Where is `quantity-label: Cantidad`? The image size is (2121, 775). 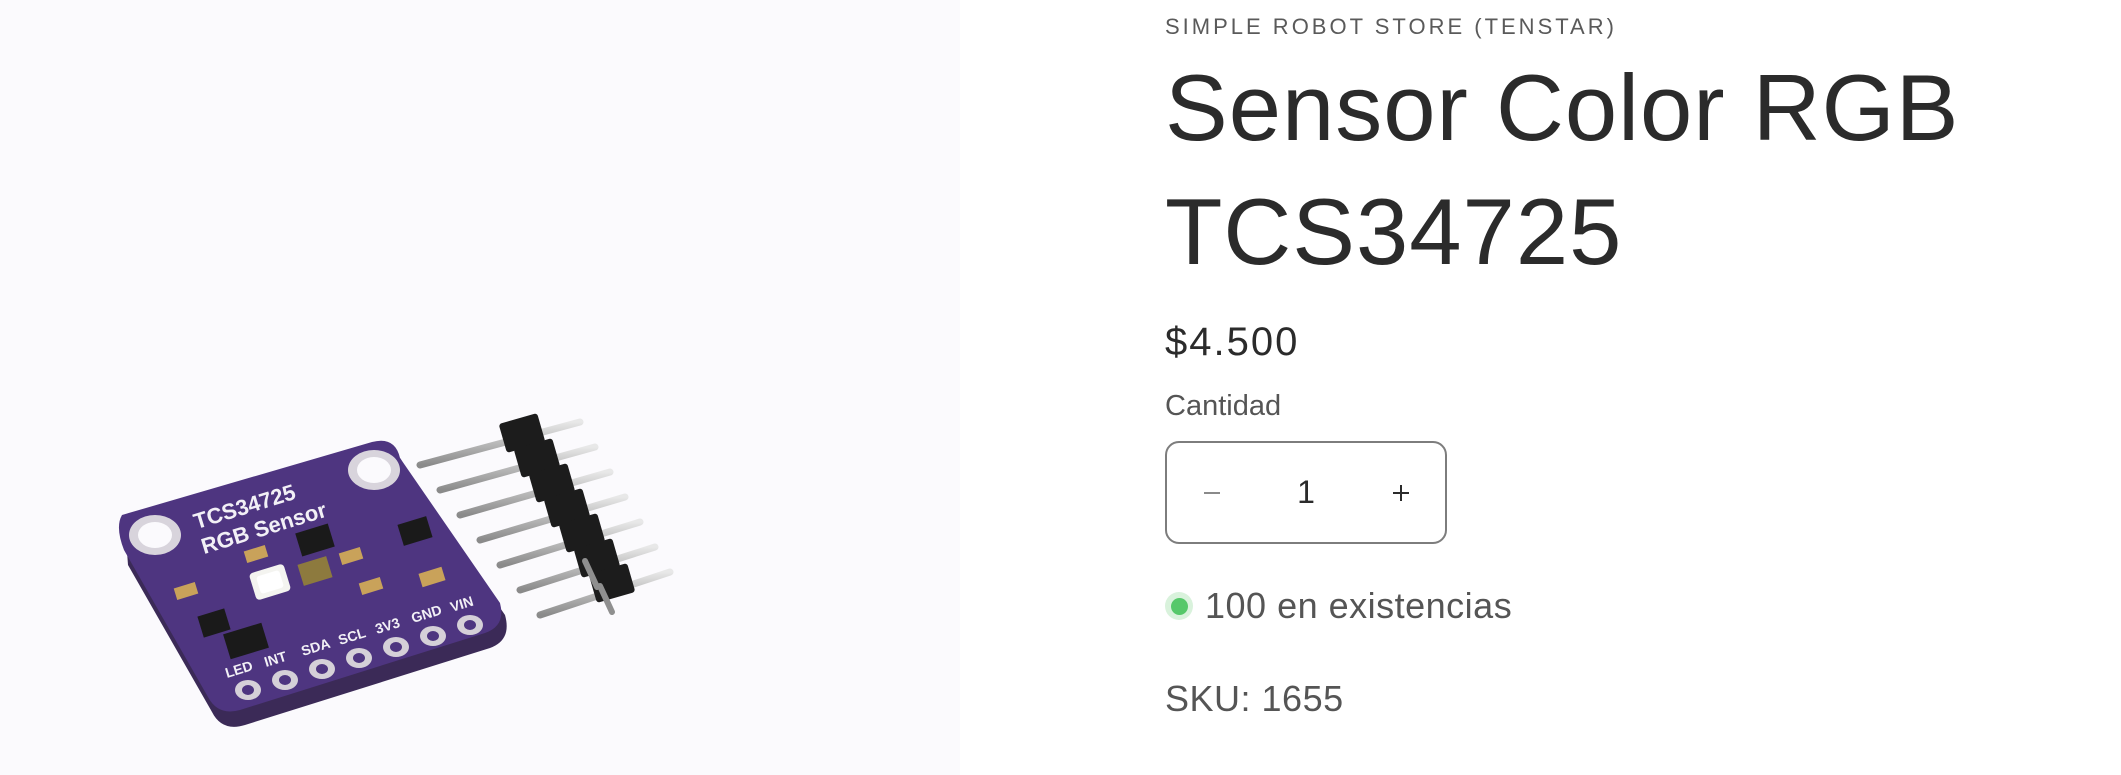
quantity-label: Cantidad is located at coordinates (1223, 406).